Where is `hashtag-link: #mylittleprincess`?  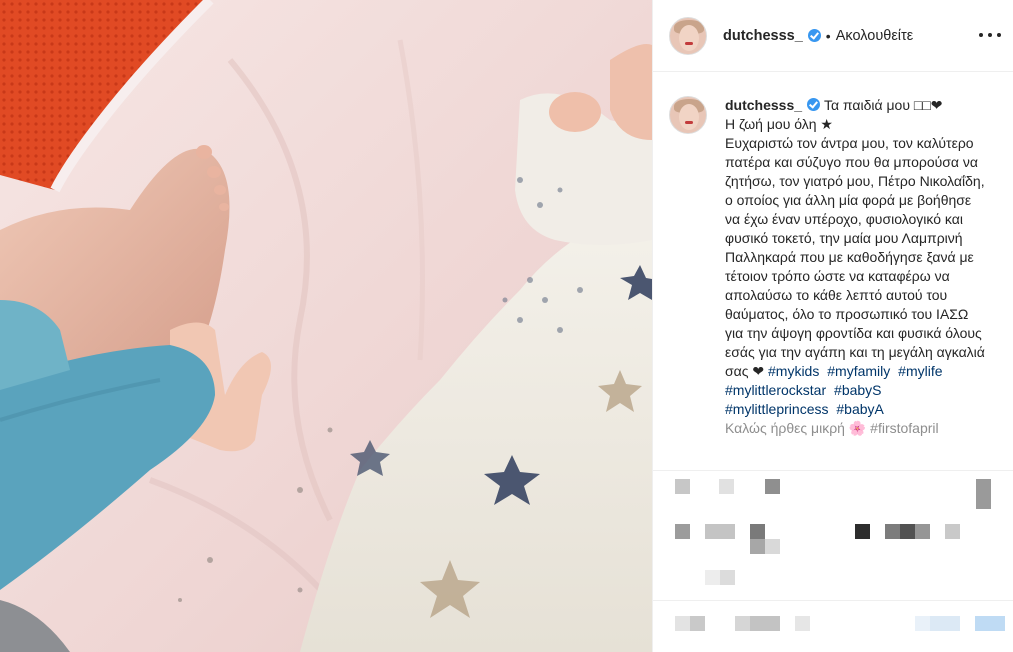 hashtag-link: #mylittleprincess is located at coordinates (776, 409).